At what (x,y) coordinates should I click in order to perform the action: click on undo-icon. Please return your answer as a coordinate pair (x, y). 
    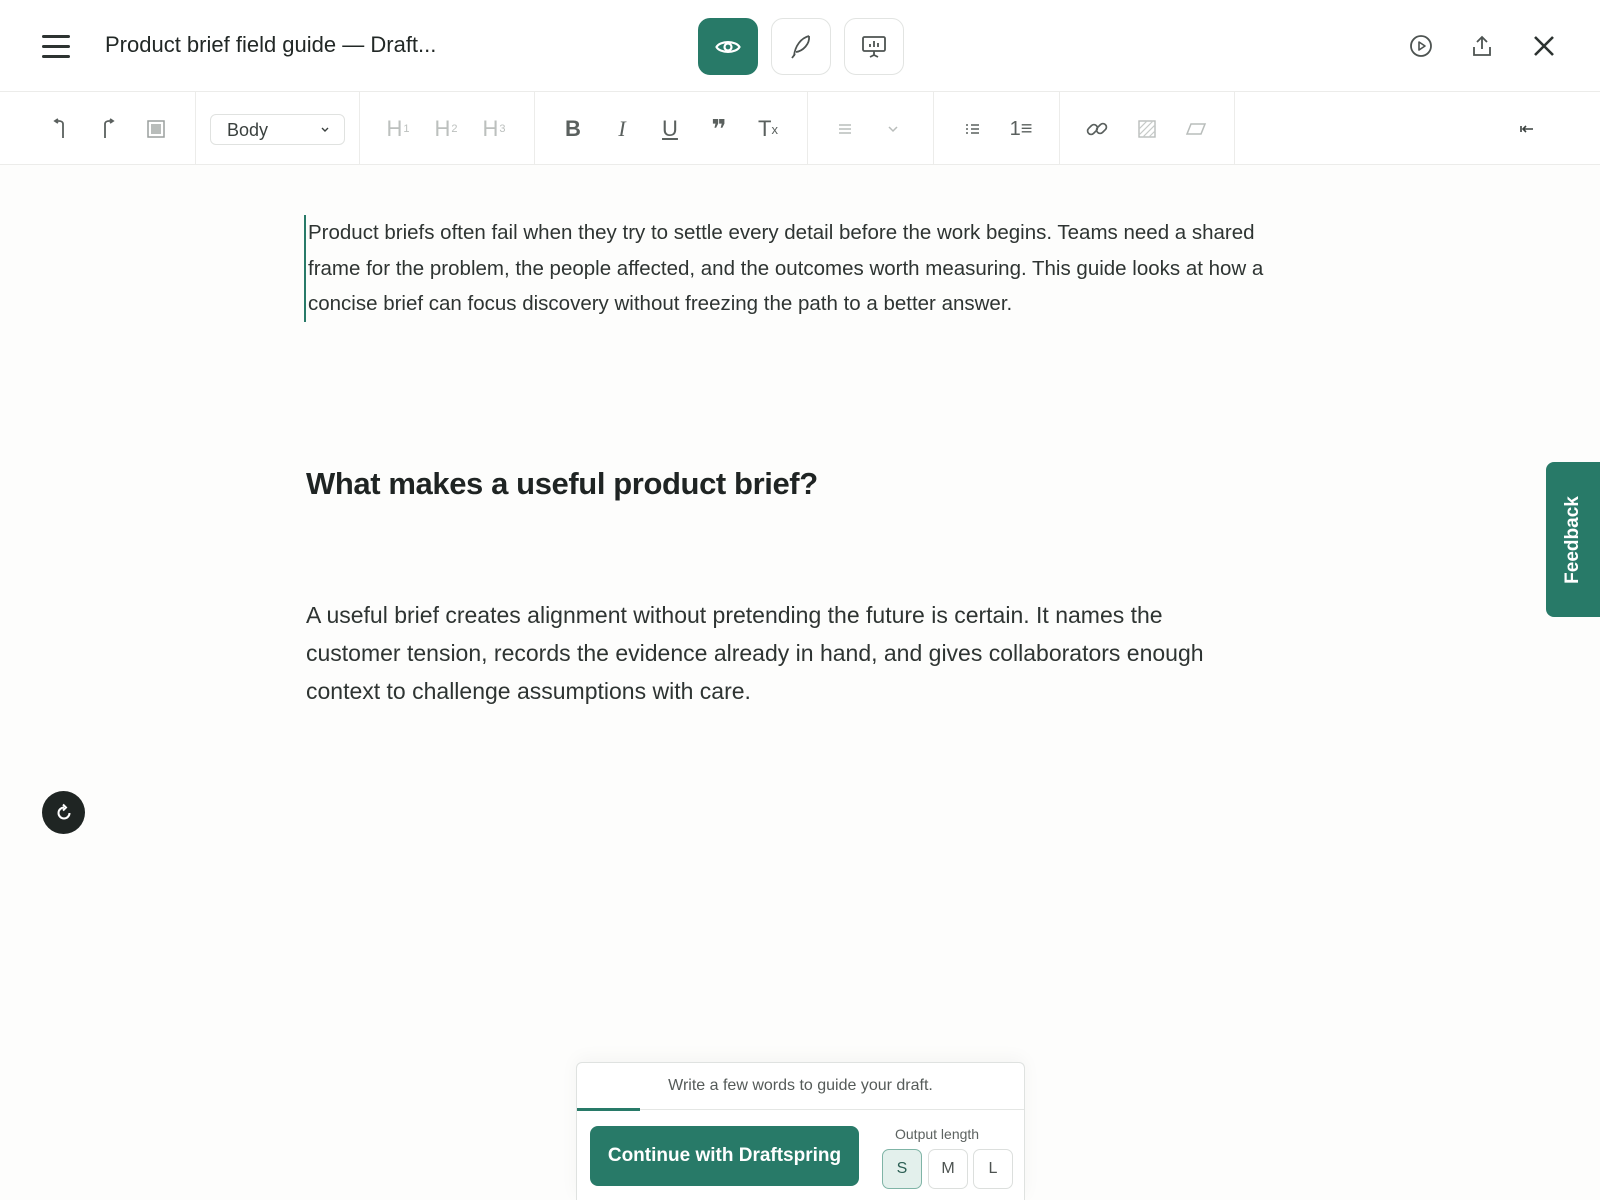
    Looking at the image, I should click on (58, 128).